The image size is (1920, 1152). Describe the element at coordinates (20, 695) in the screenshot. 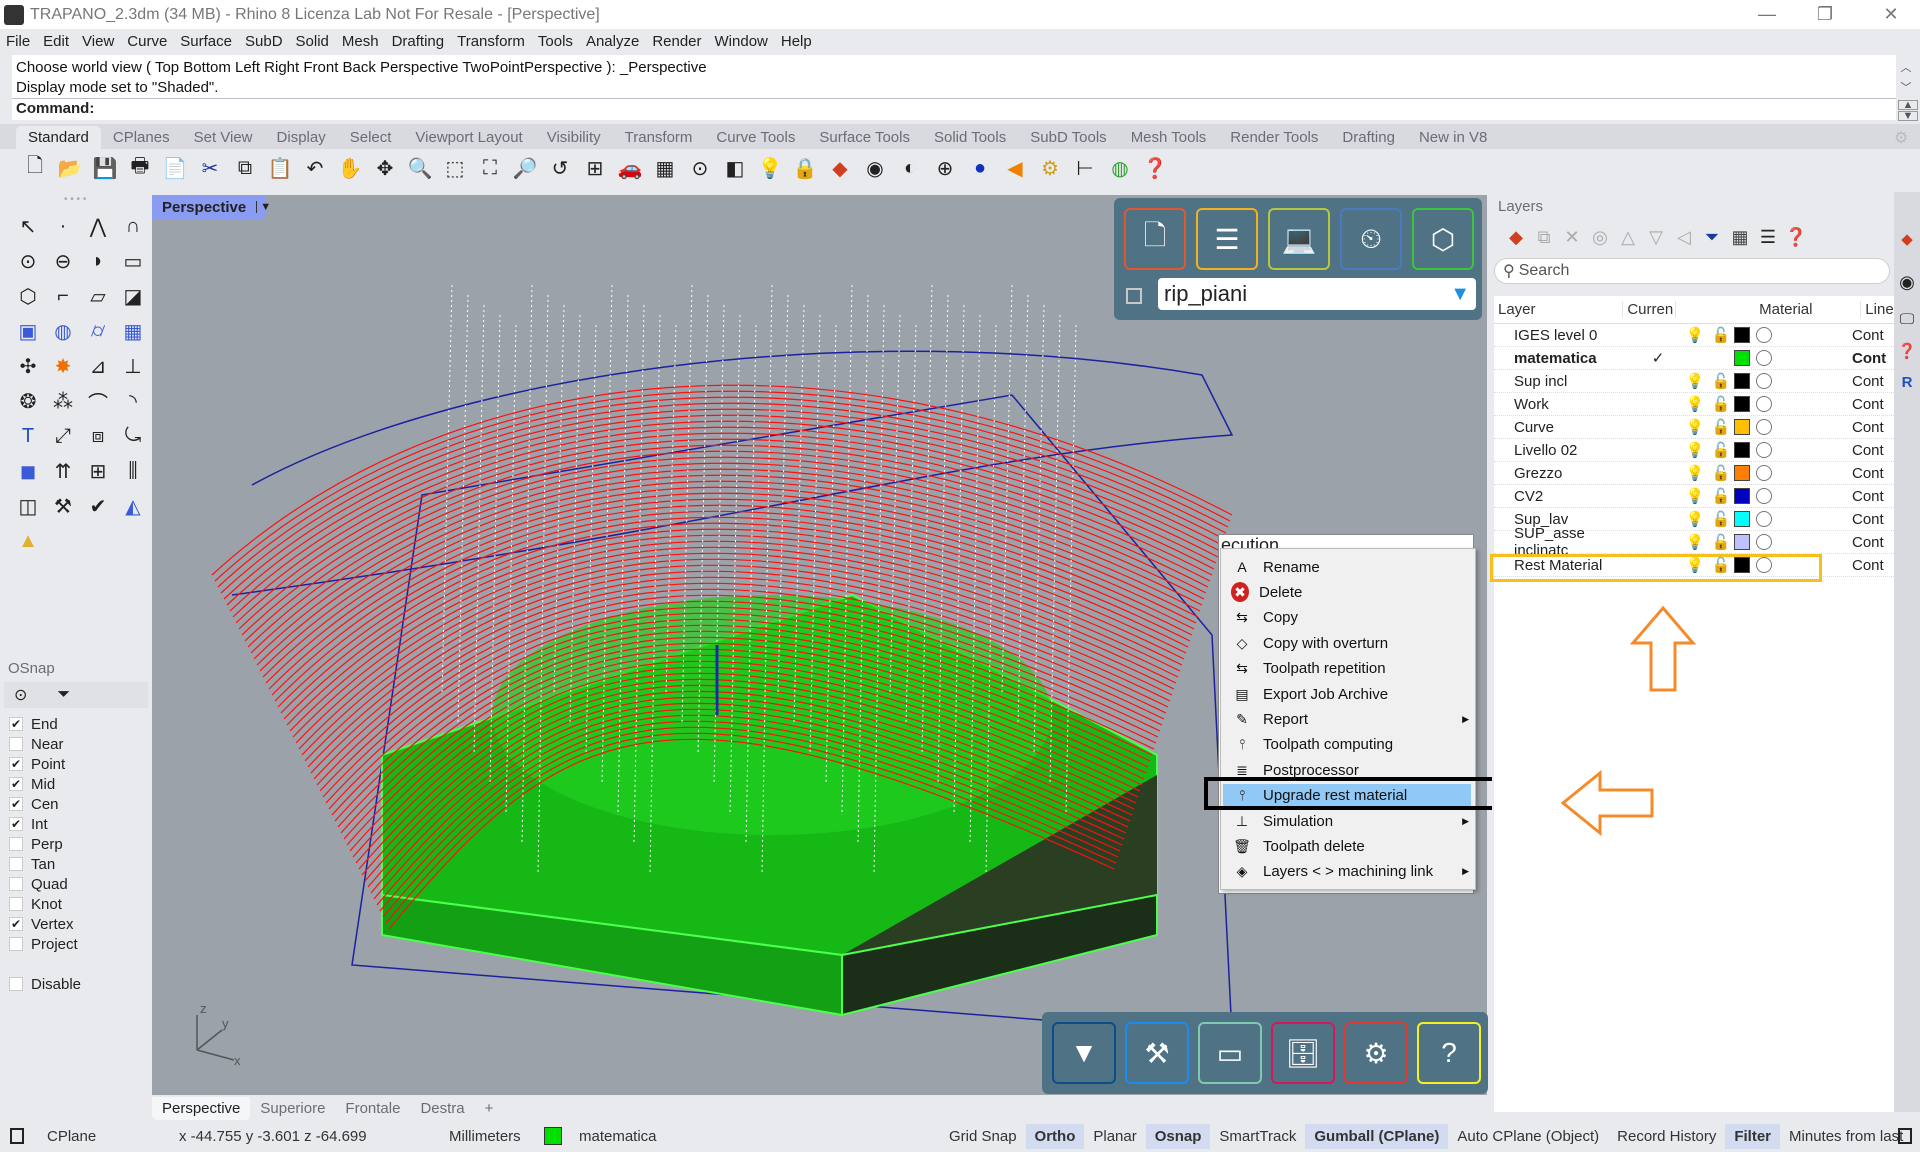

I see `osnap-tab-icon: ⊙` at that location.